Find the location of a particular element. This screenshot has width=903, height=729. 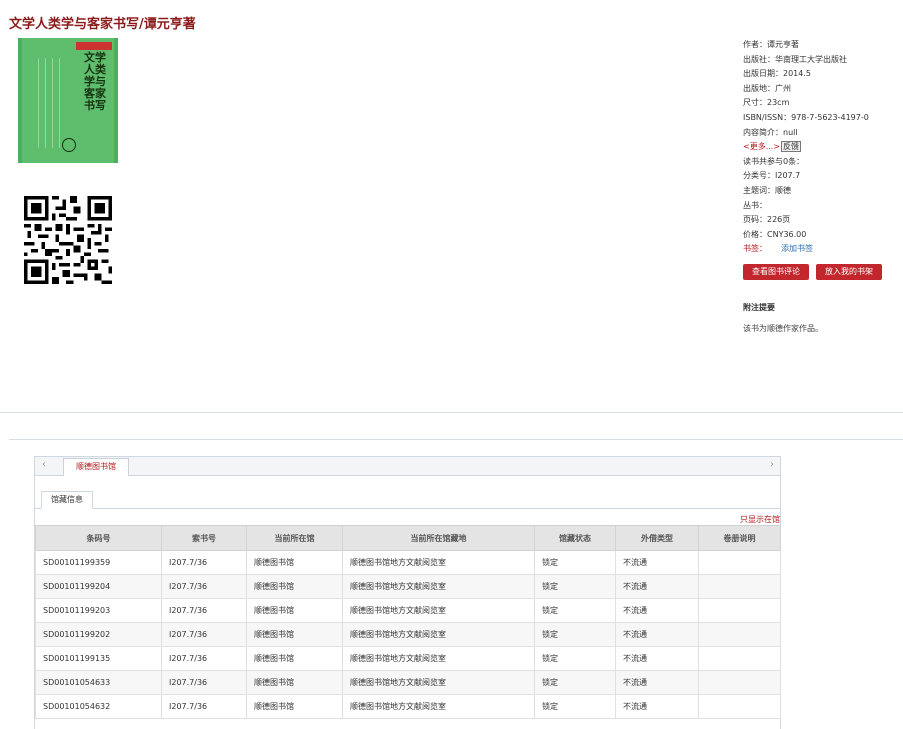

tab-shunde-library: 顺德图书馆 is located at coordinates (96, 467).